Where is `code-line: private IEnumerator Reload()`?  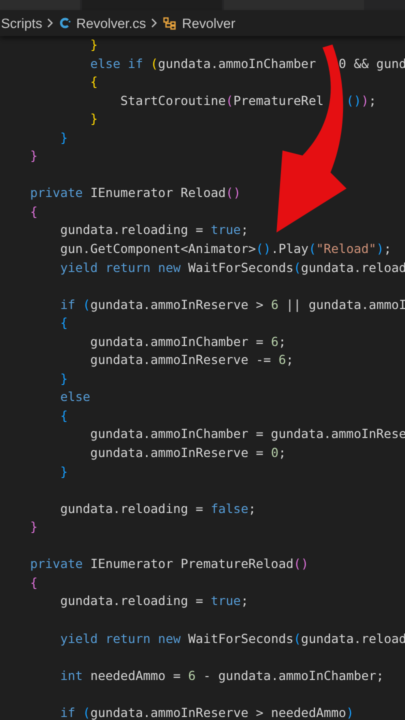
code-line: private IEnumerator Reload() is located at coordinates (135, 193).